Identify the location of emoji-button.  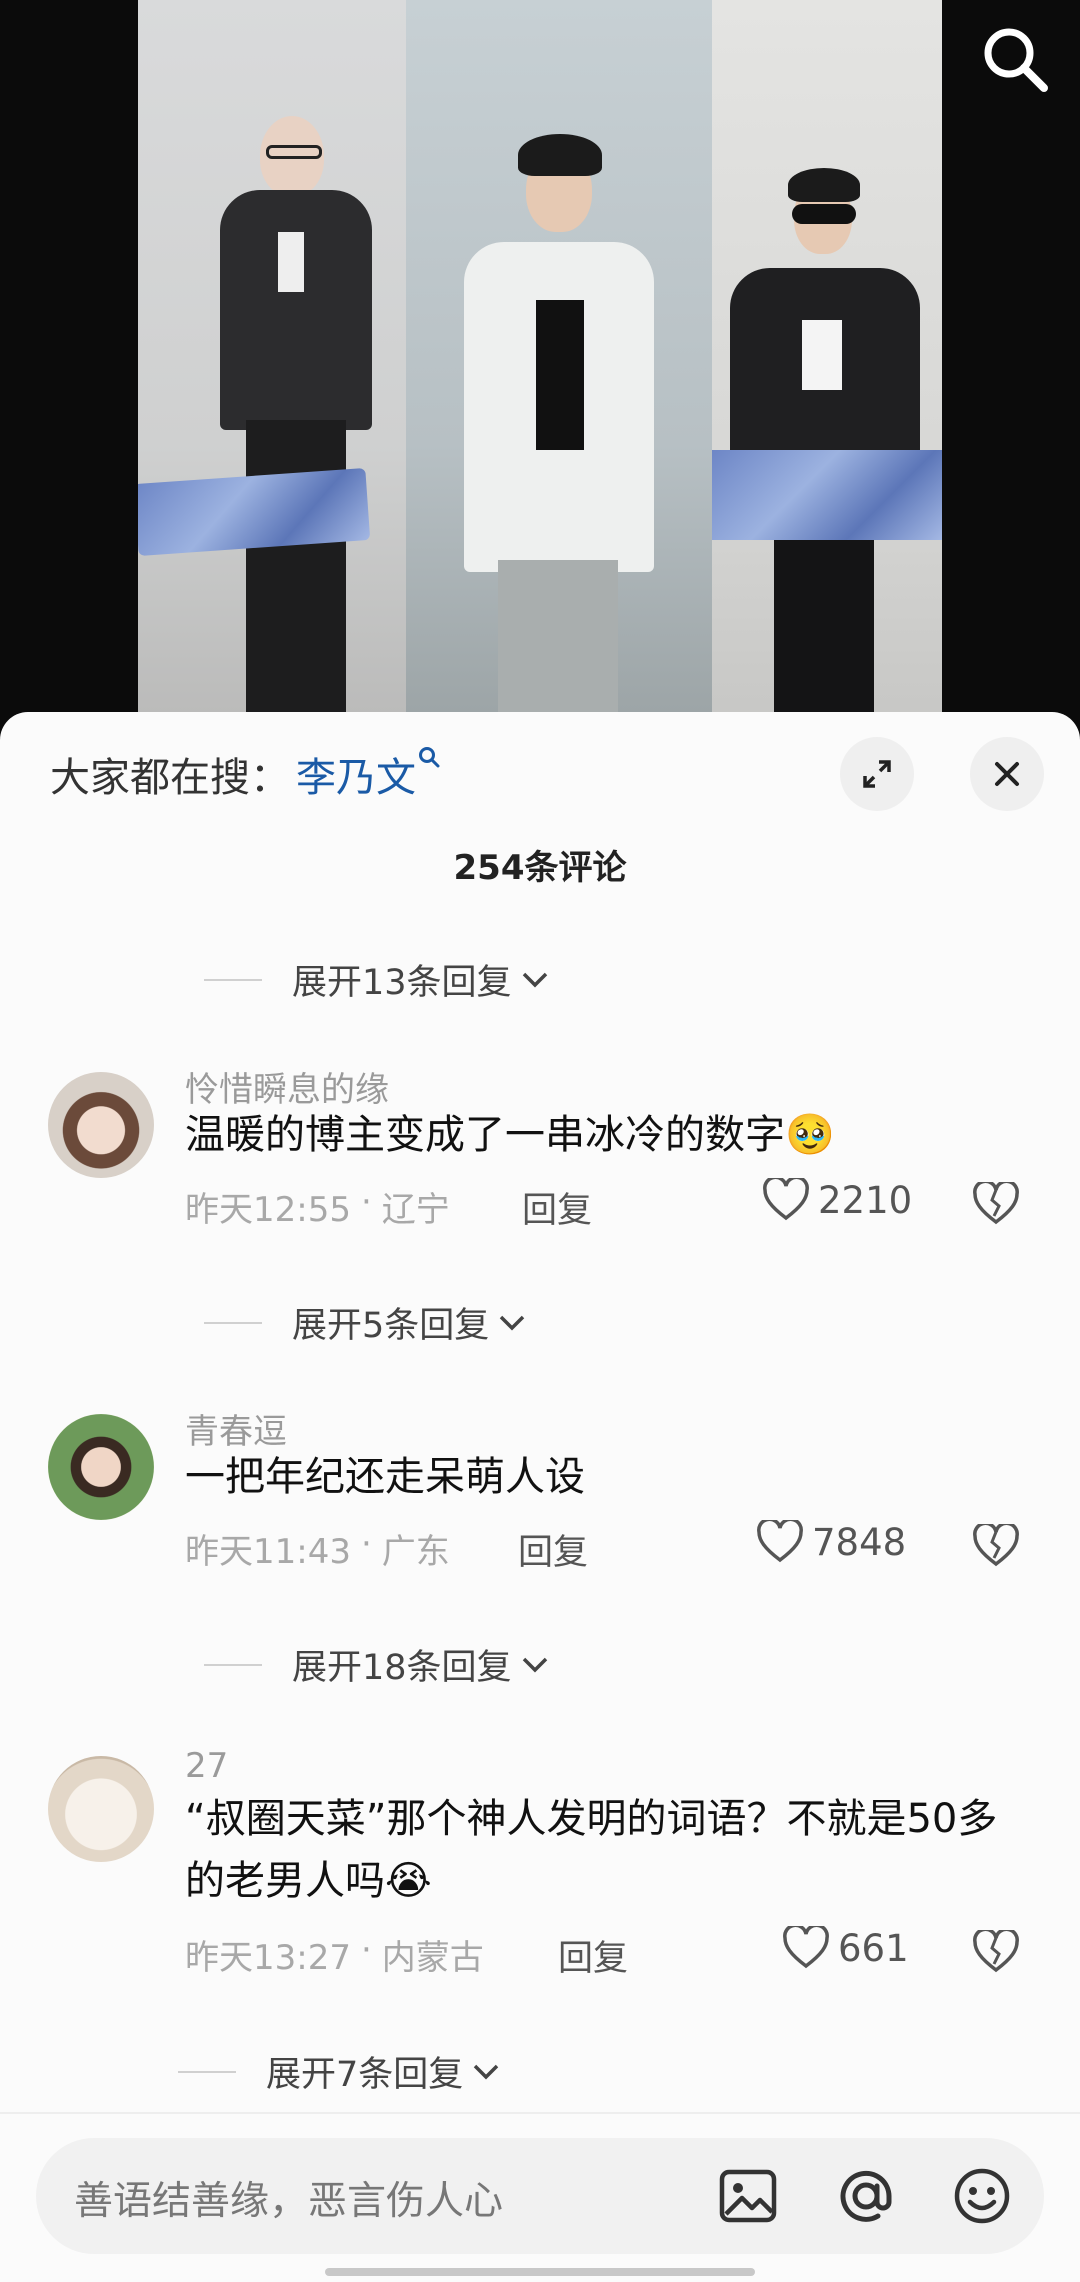
(982, 2198).